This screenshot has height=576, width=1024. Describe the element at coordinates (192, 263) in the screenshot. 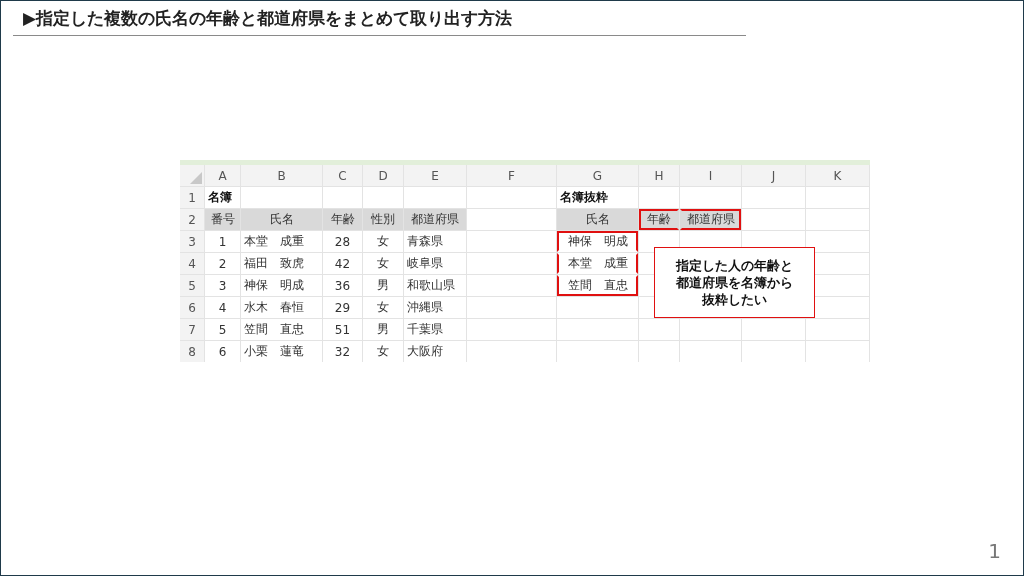

I see `row-header: 4` at that location.